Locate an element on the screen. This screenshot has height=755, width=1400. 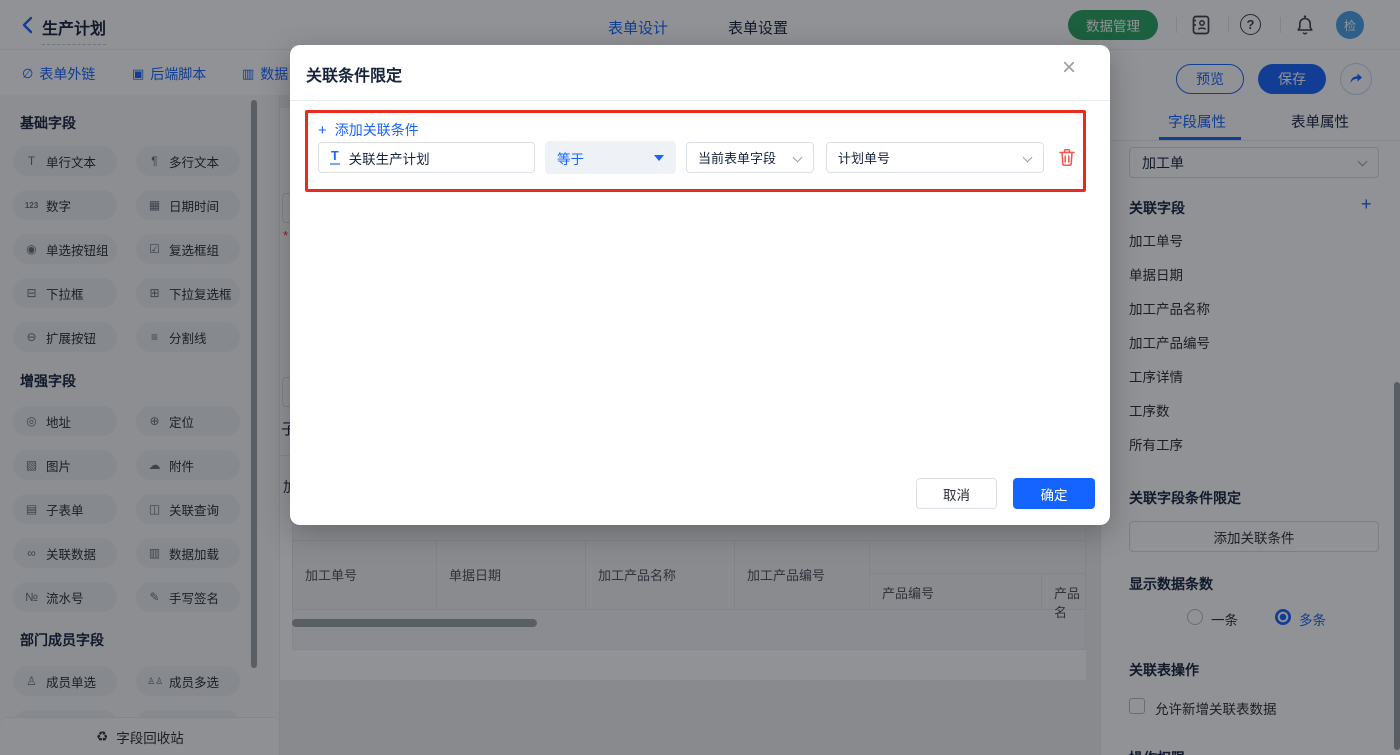
caret-down-icon is located at coordinates (659, 157).